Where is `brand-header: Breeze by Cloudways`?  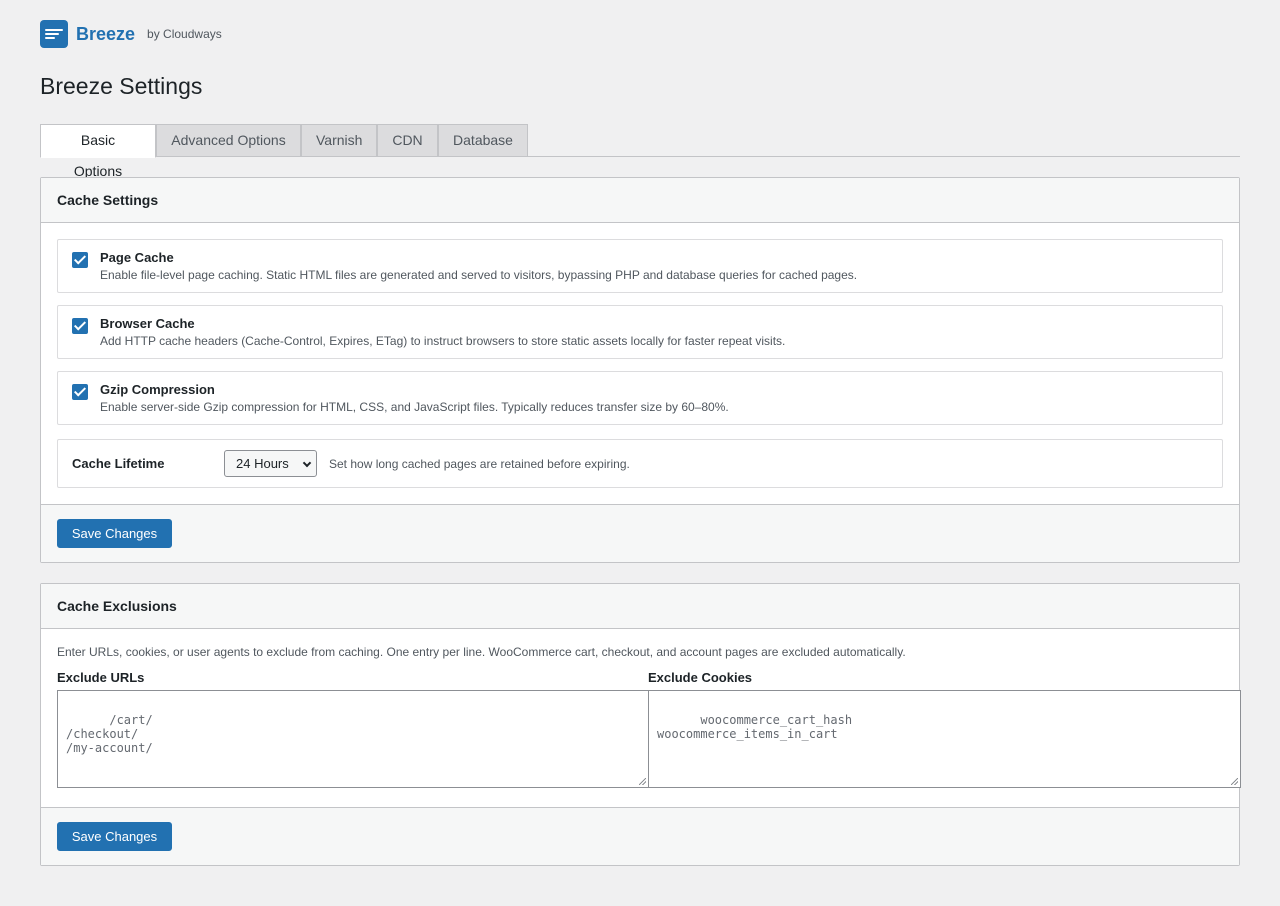 brand-header: Breeze by Cloudways is located at coordinates (131, 34).